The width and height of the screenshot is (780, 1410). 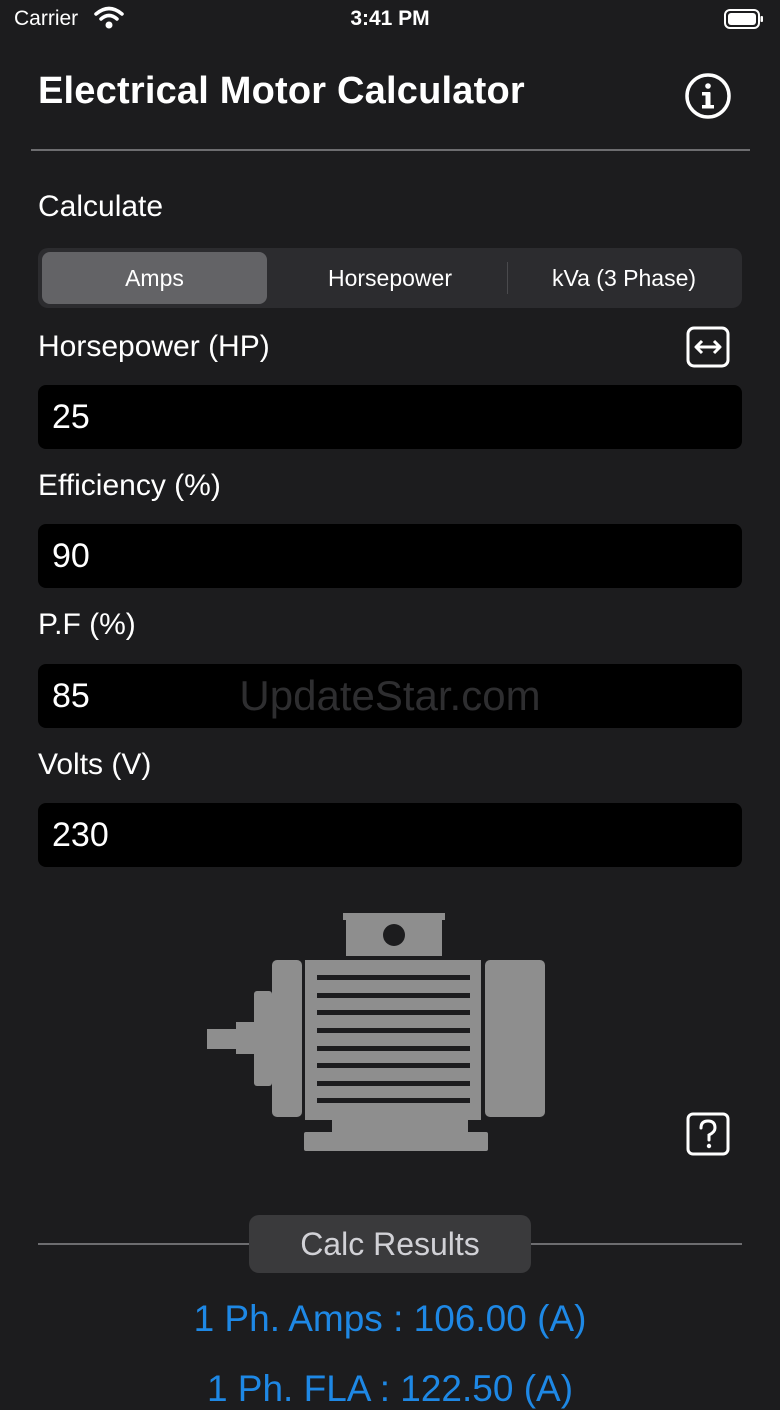 I want to click on calculate-segmented-control: Amps Horsepower kVa (3 Phase), so click(x=390, y=278).